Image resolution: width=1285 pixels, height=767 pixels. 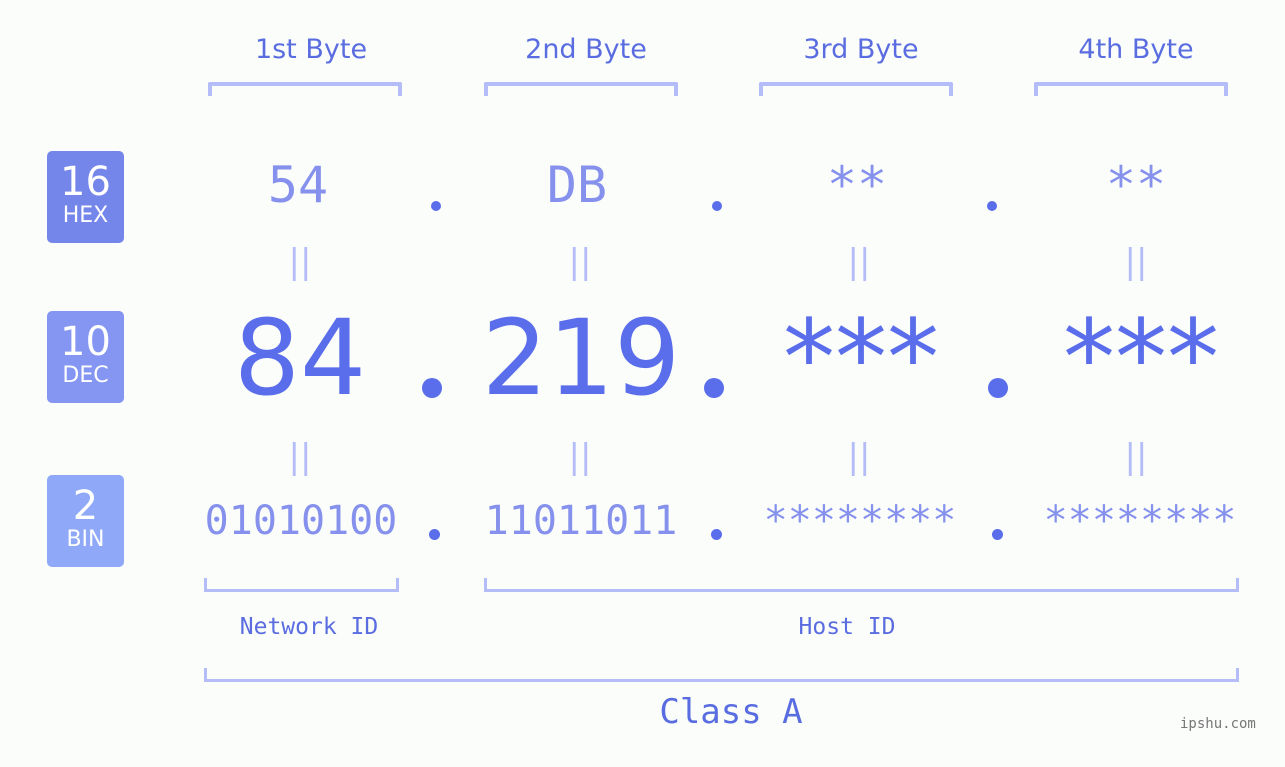 I want to click on byte-header-4: 4th Byte, so click(x=1136, y=49).